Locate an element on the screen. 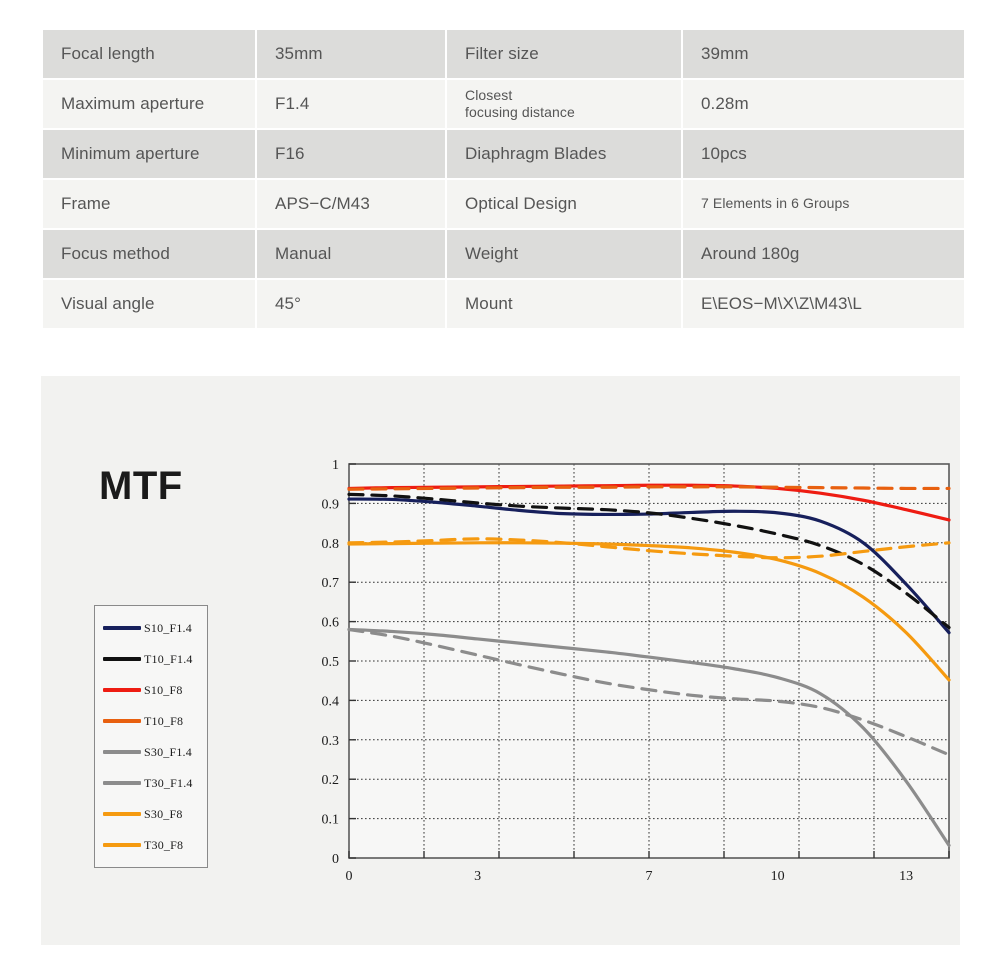 The width and height of the screenshot is (1000, 980). spec-value-left: 45° is located at coordinates (351, 304).